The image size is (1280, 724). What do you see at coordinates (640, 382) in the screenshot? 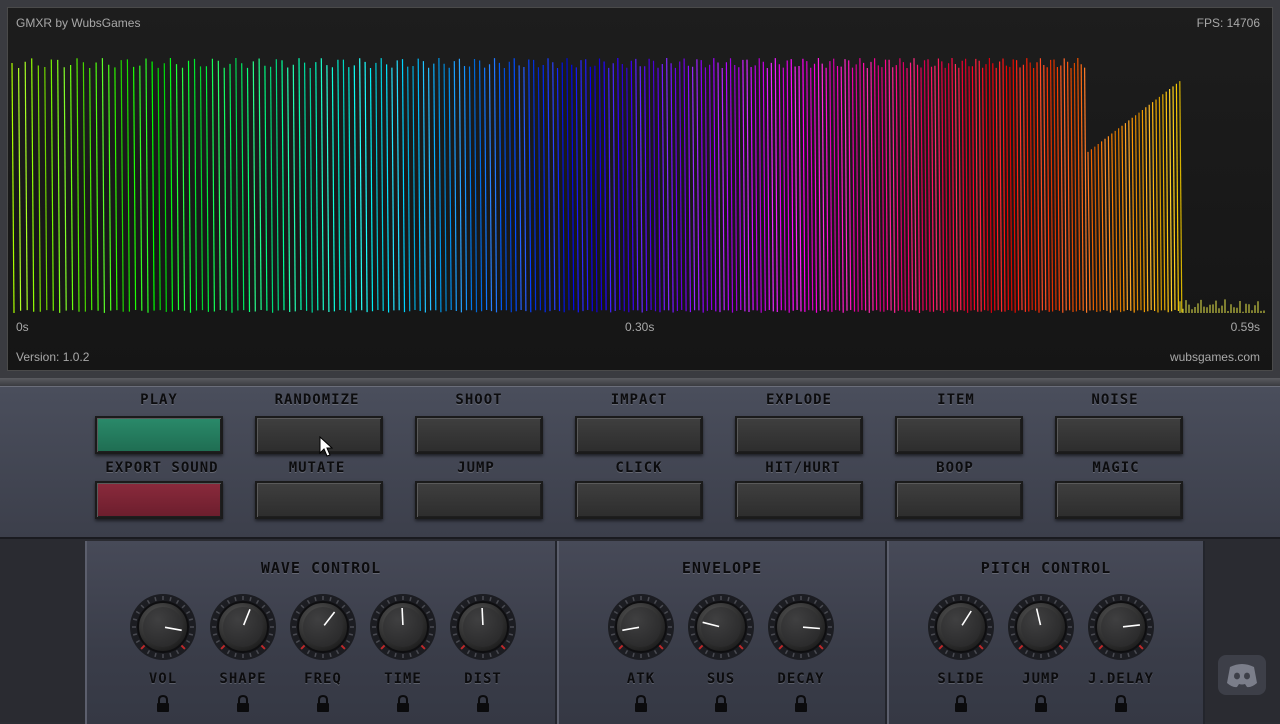
I see `divider` at bounding box center [640, 382].